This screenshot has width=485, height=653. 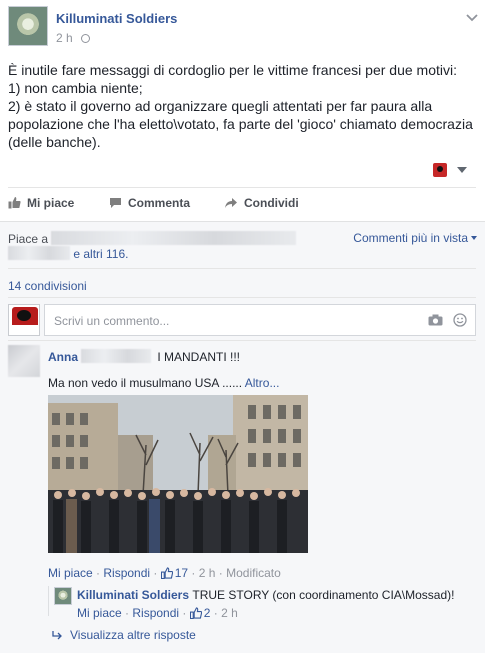 What do you see at coordinates (48, 601) in the screenshot?
I see `reply-thread-line` at bounding box center [48, 601].